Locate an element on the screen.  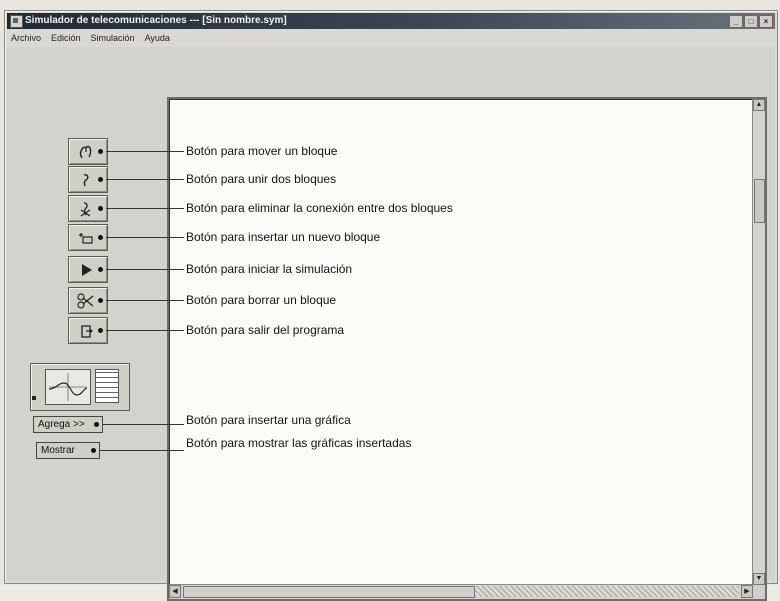
insert-block-icon is located at coordinates (86, 238).